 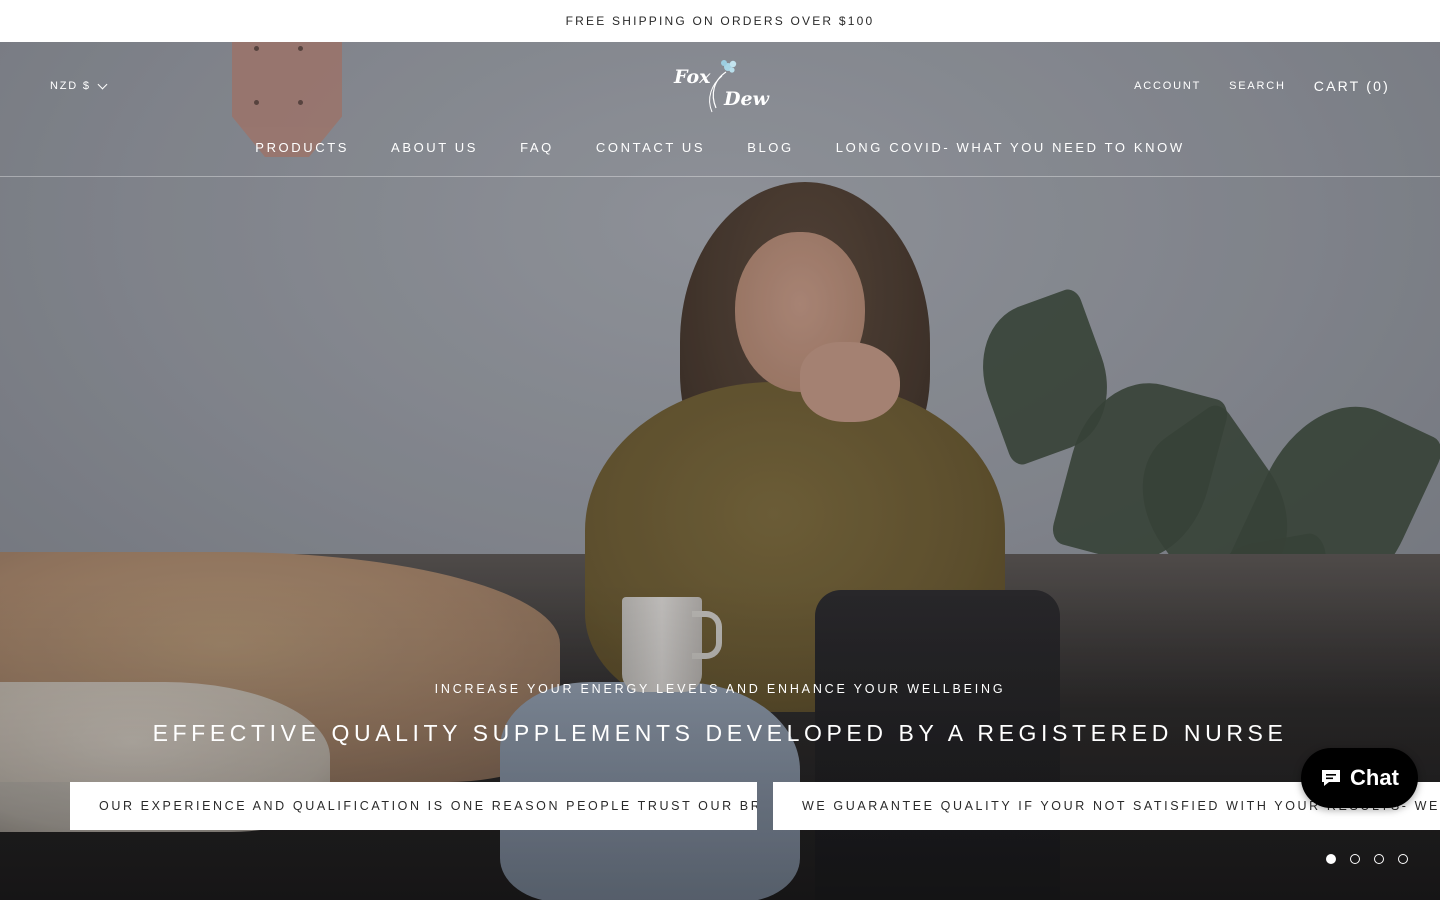 I want to click on currency-selector: NZD $, so click(x=79, y=85).